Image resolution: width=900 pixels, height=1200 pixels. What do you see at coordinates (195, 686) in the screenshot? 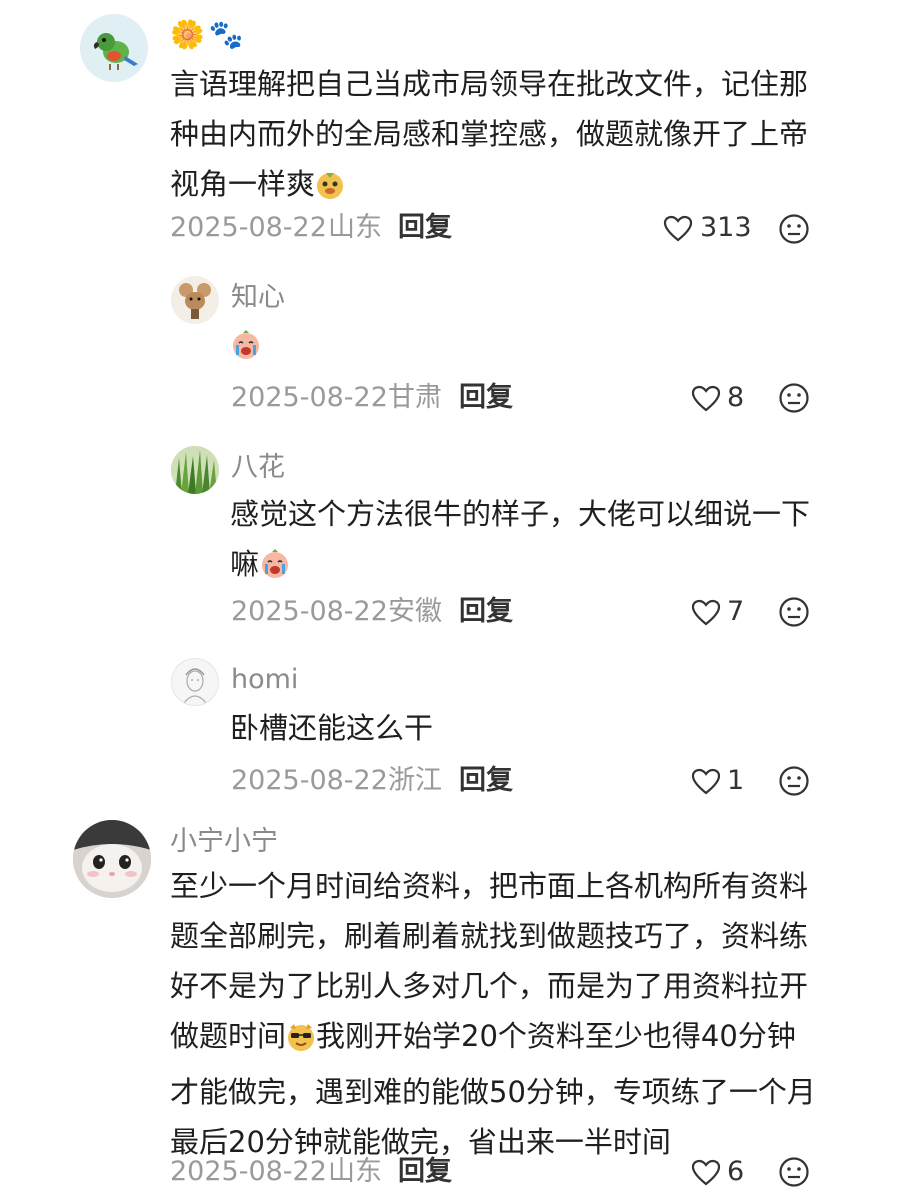
I see `sketch-portrait-icon` at bounding box center [195, 686].